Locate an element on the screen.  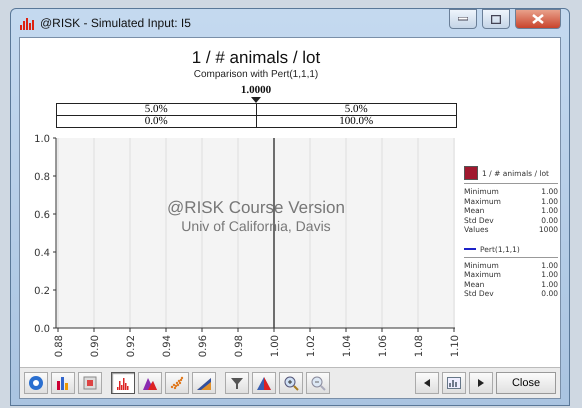
minimize-button is located at coordinates (463, 19).